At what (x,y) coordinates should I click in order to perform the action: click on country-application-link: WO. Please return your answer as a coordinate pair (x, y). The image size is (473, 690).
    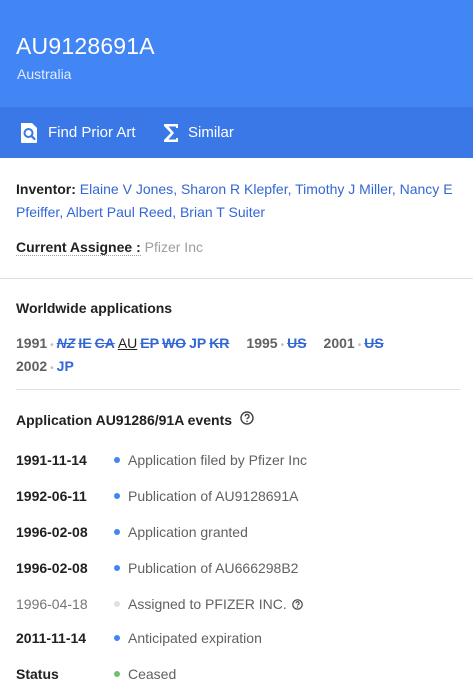
    Looking at the image, I should click on (174, 343).